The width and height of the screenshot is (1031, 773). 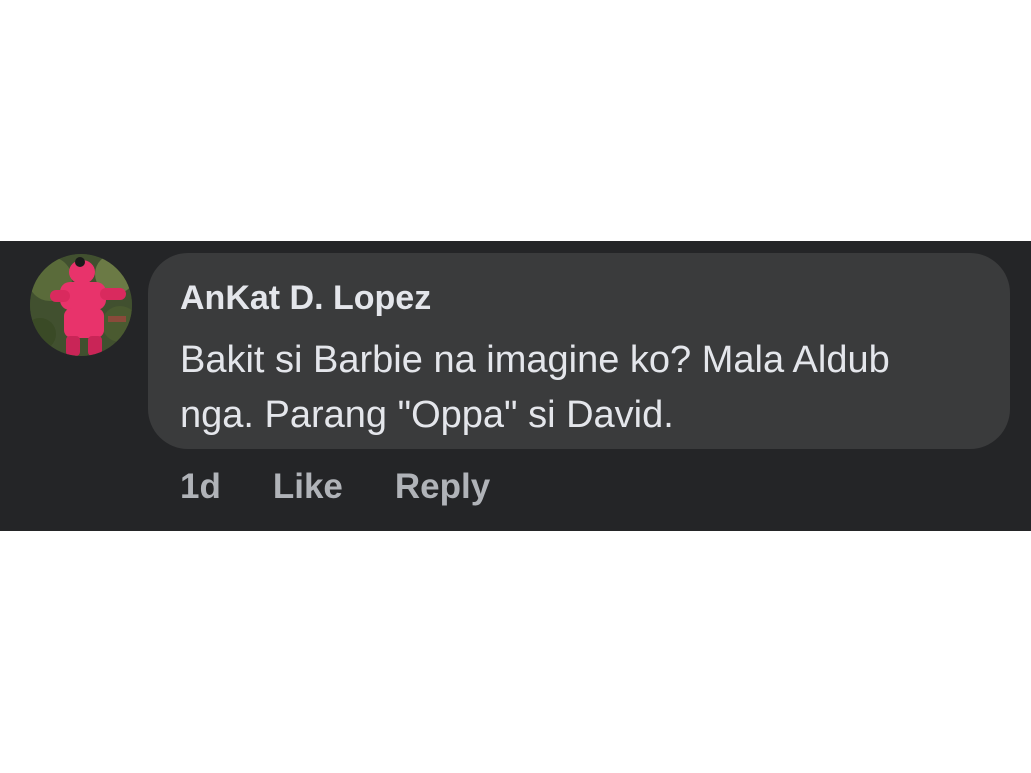 What do you see at coordinates (308, 487) in the screenshot?
I see `like-button: Like` at bounding box center [308, 487].